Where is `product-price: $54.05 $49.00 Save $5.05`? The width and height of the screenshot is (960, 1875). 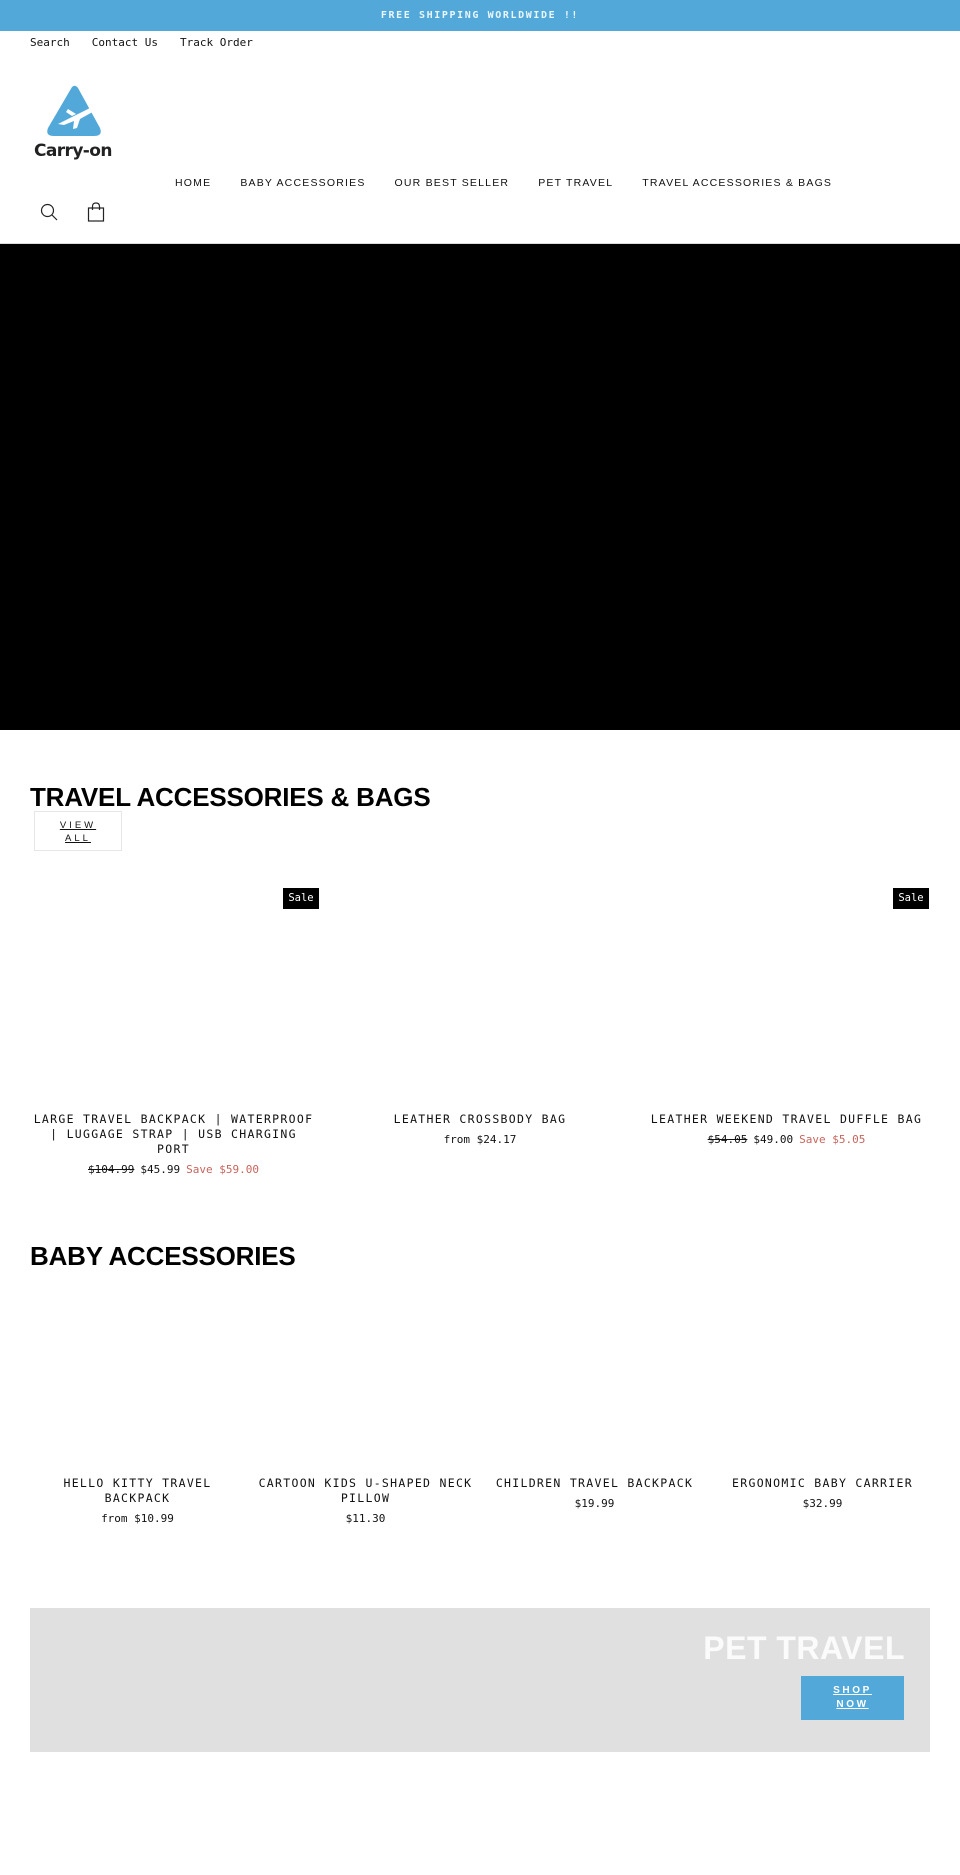
product-price: $54.05 $49.00 Save $5.05 is located at coordinates (786, 1139).